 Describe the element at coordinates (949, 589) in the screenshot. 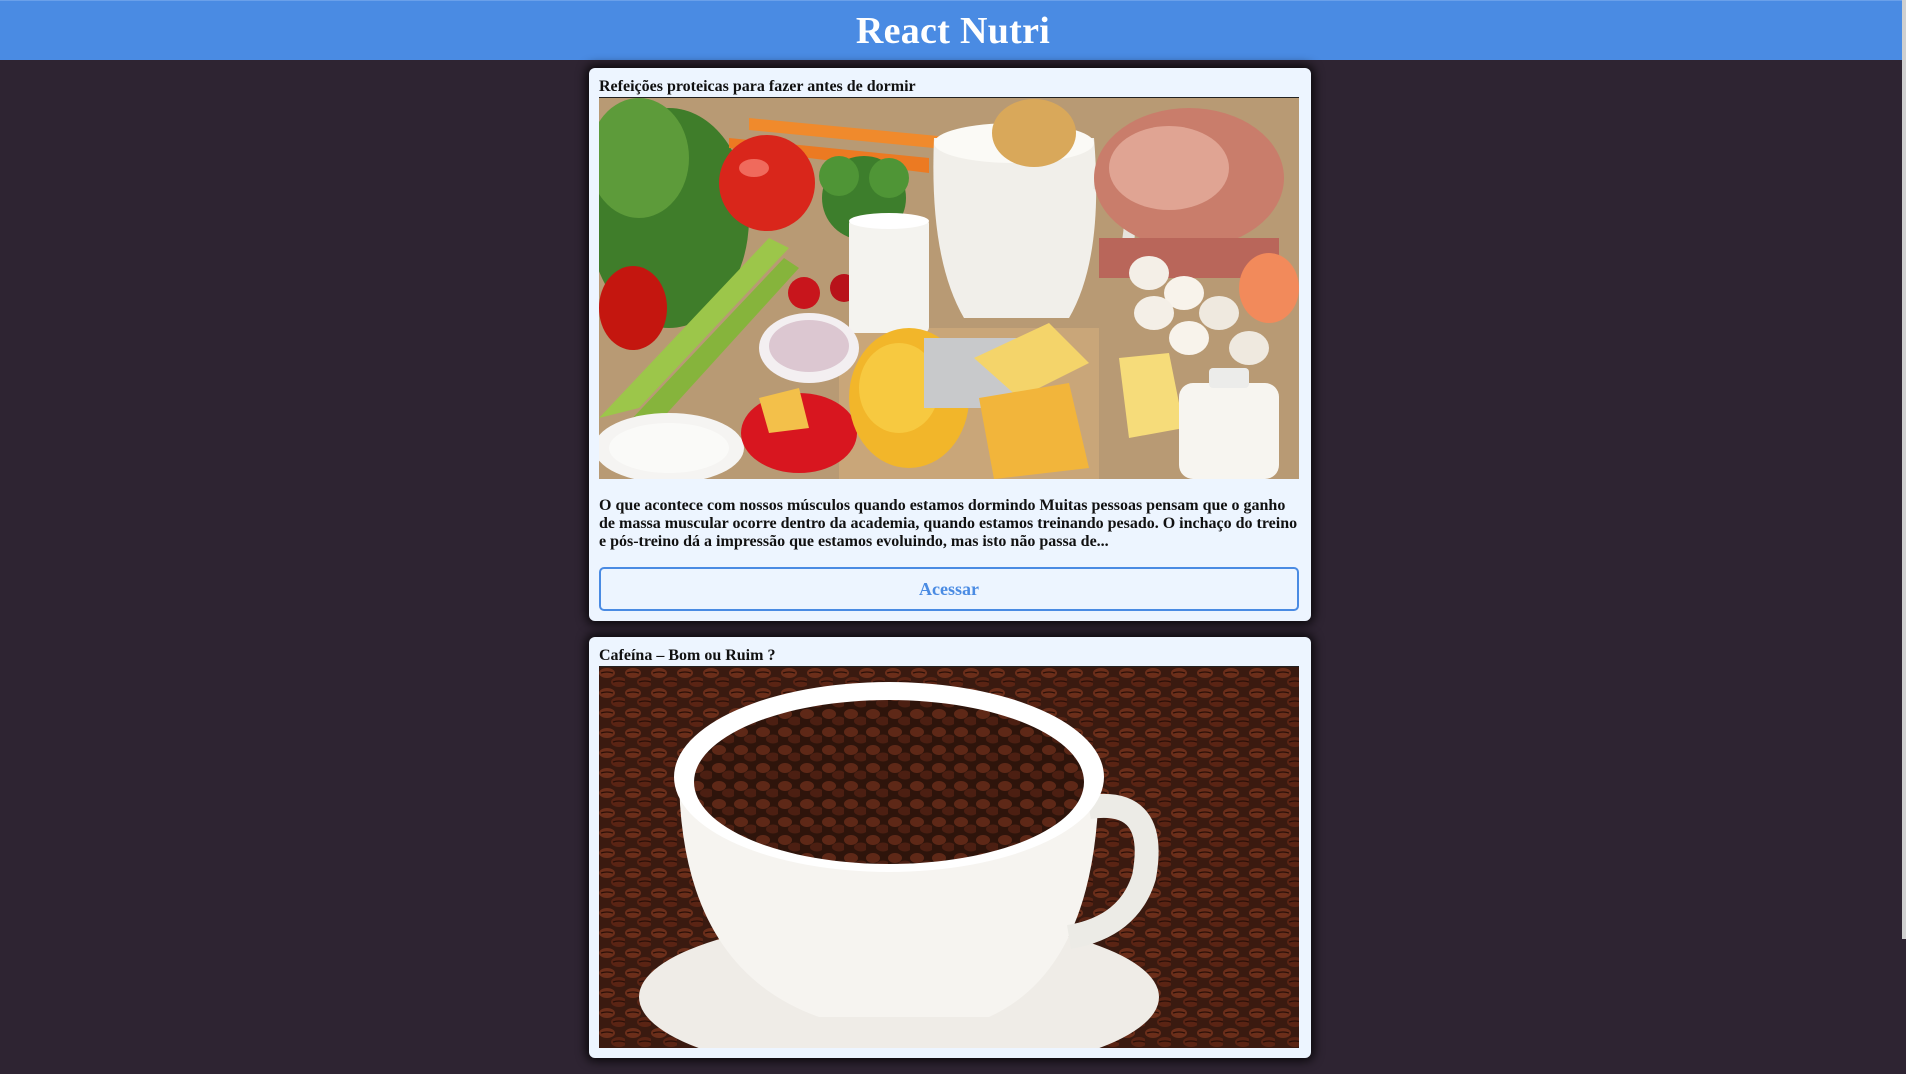

I see `access-button: Acessar` at that location.